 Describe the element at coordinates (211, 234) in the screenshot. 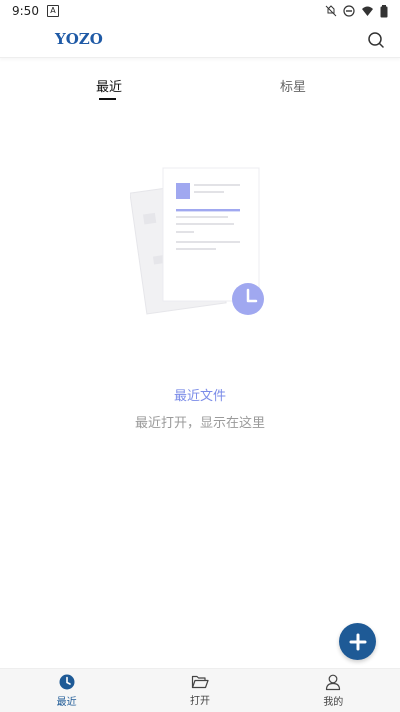

I see `front-document-icon` at that location.